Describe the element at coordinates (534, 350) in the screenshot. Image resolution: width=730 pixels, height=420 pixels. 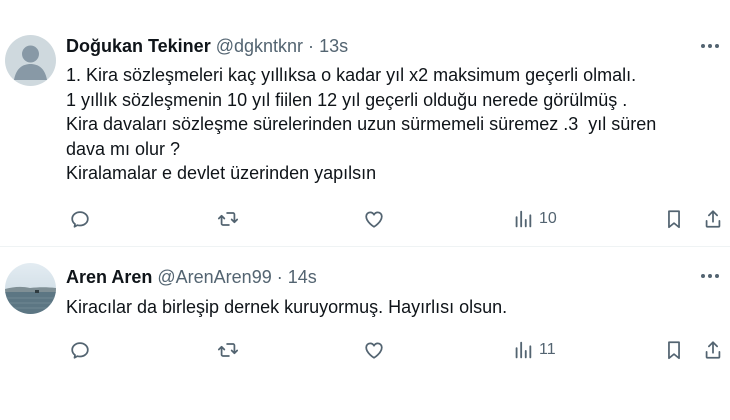
I see `views-button: 11` at that location.